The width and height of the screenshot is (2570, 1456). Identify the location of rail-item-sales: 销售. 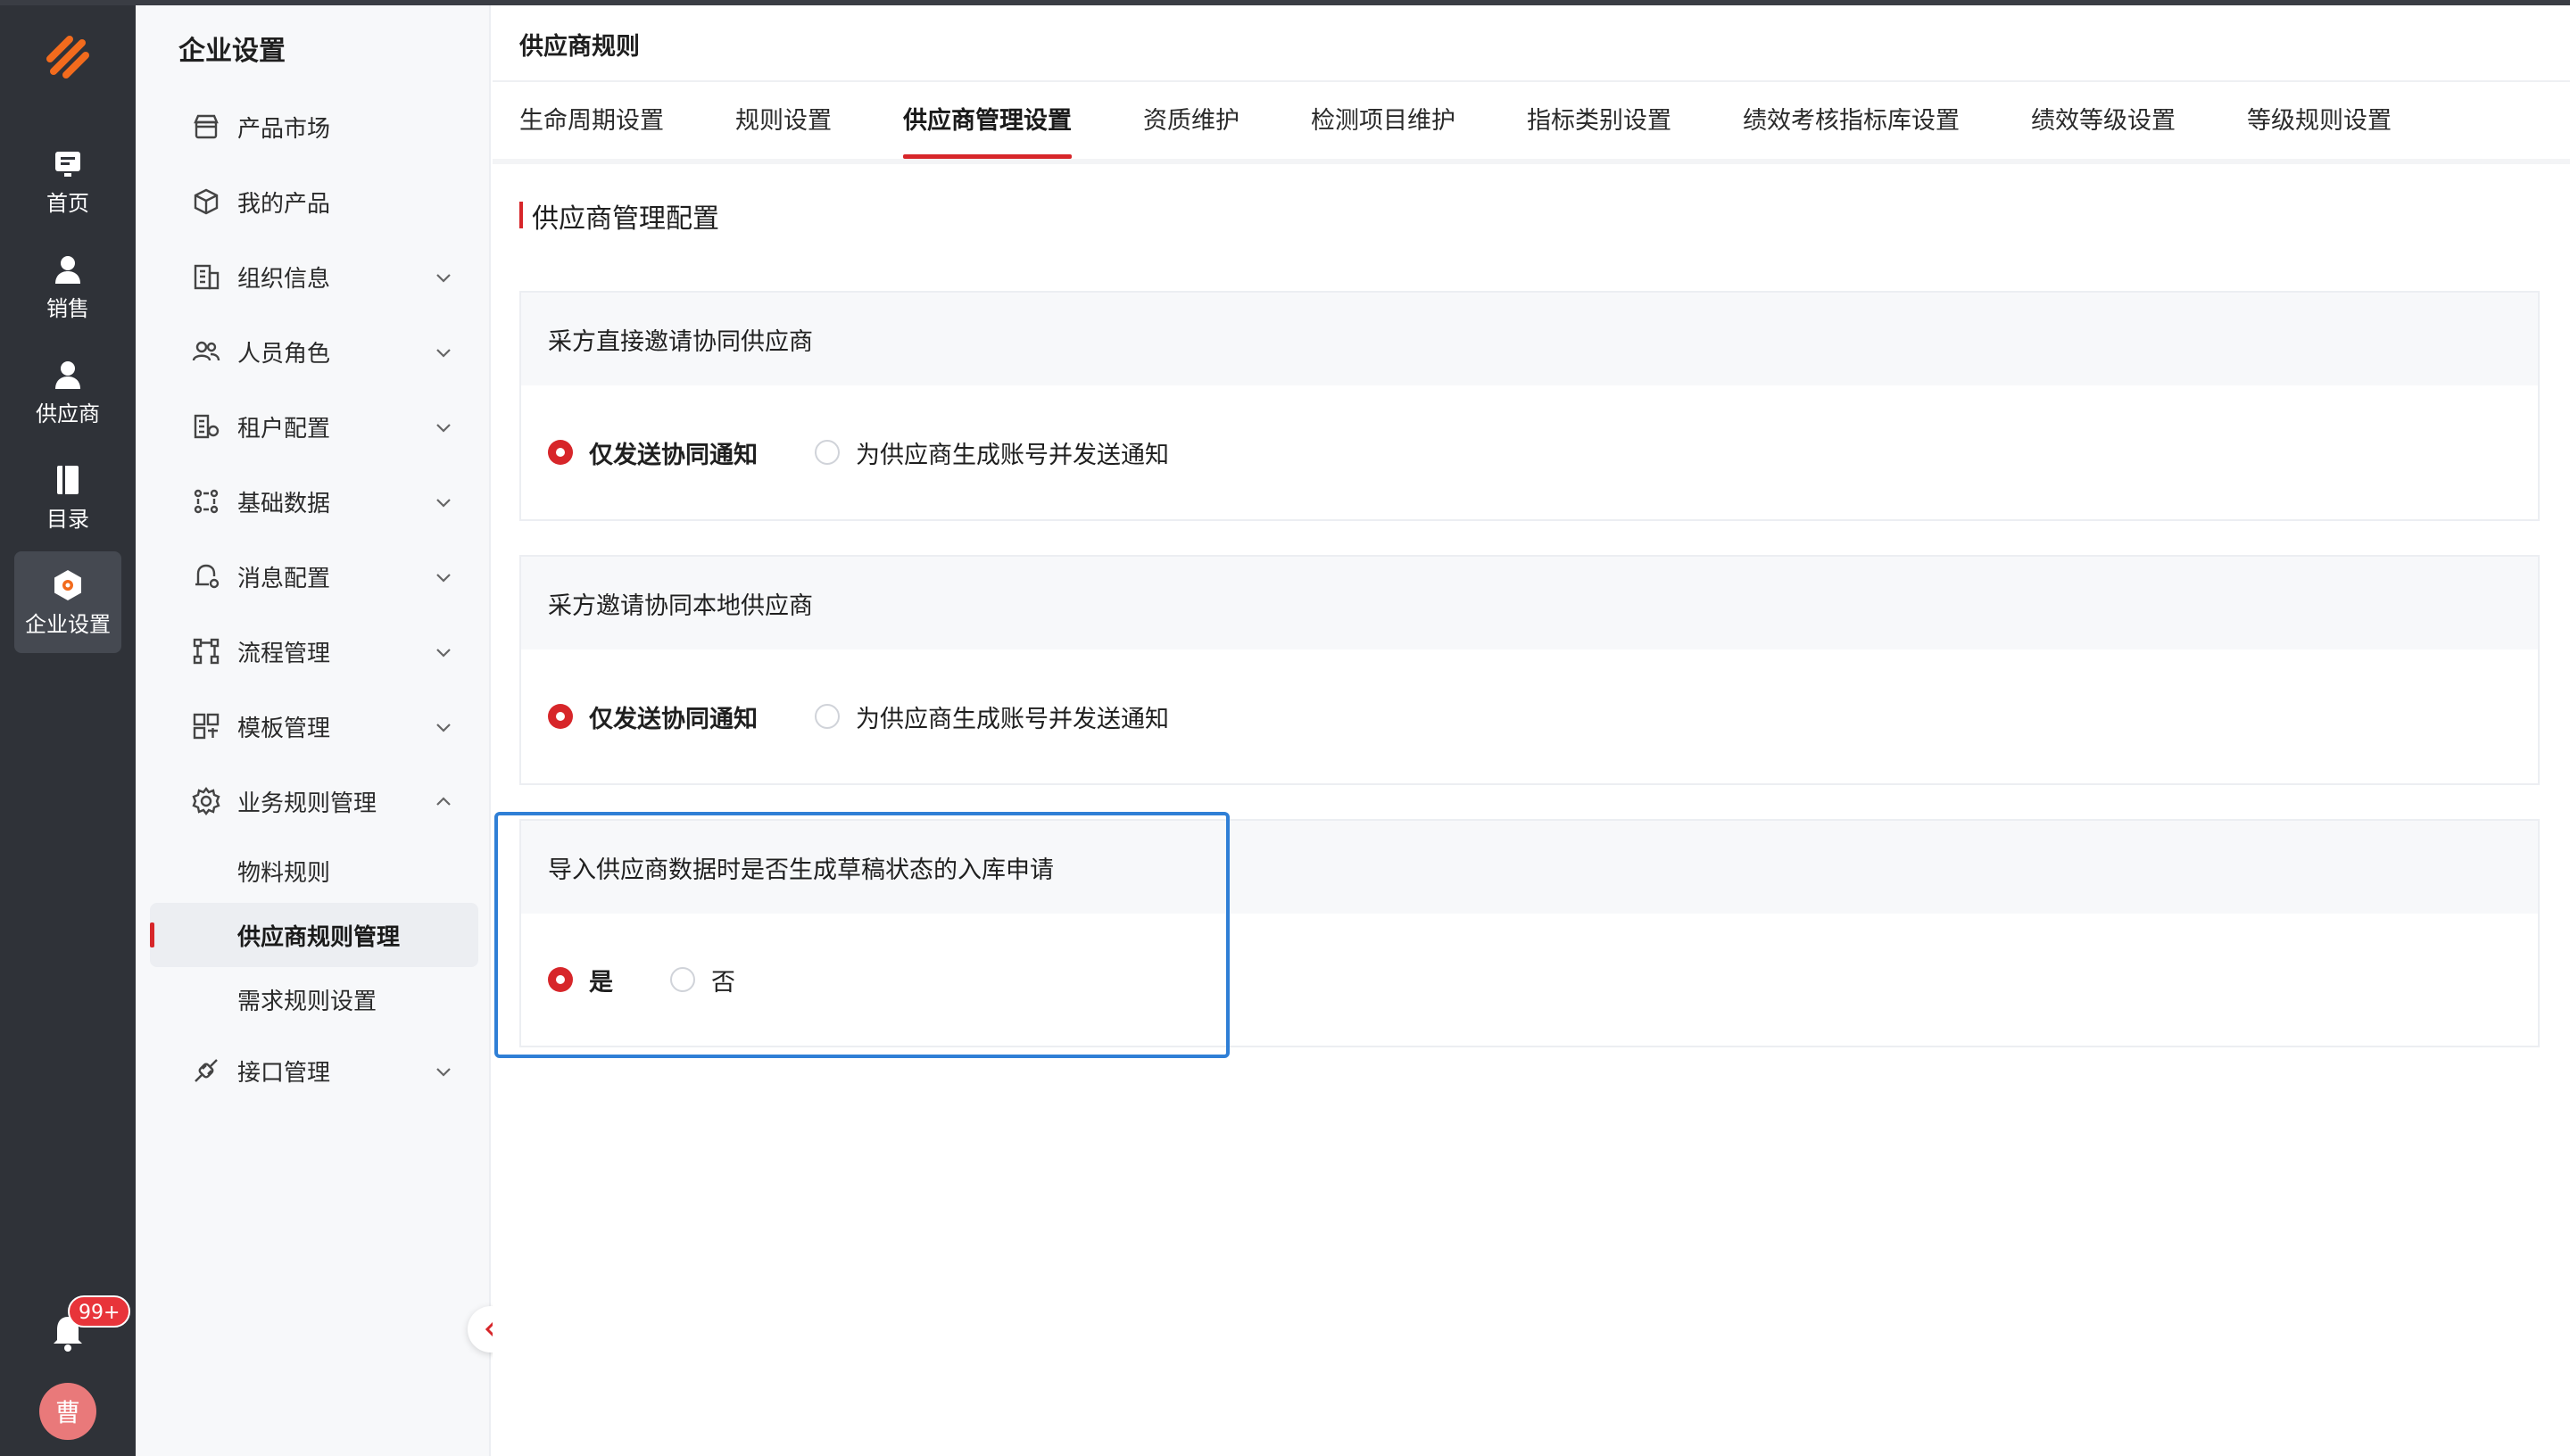
(67, 286).